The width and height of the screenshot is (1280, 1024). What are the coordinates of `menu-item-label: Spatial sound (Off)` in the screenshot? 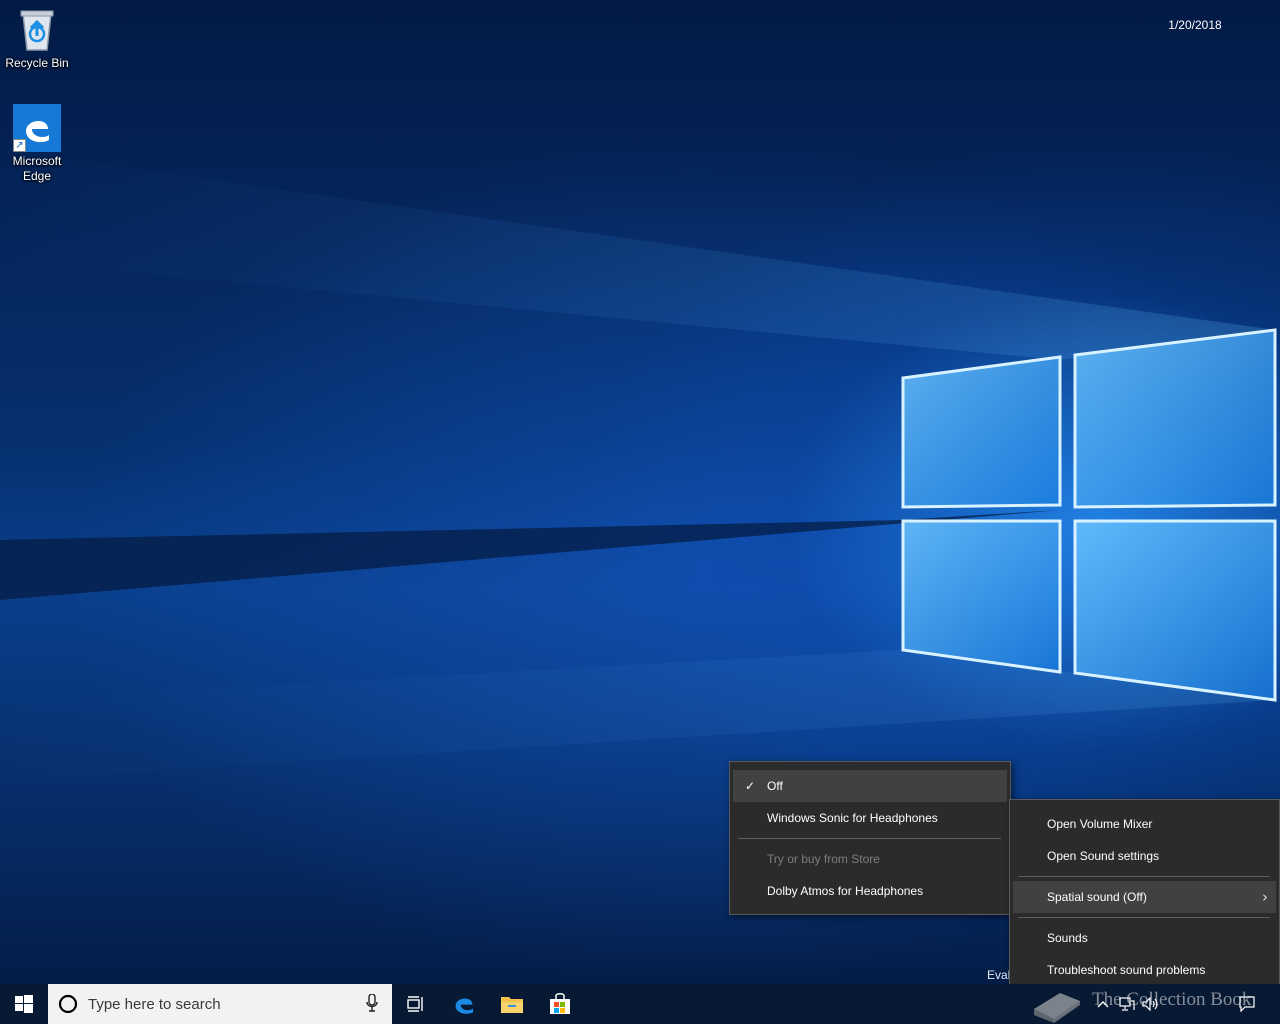 It's located at (1097, 897).